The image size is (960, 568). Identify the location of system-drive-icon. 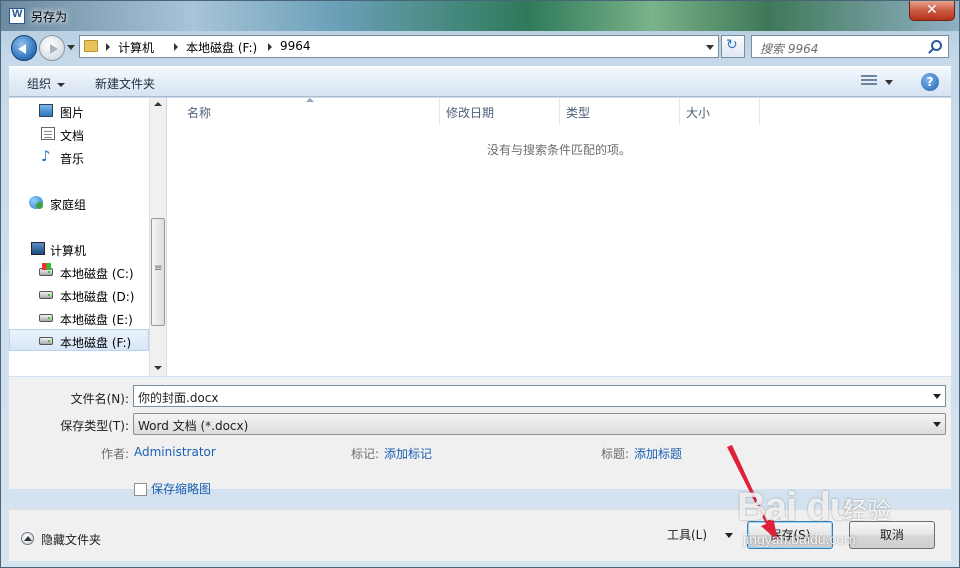
(46, 269).